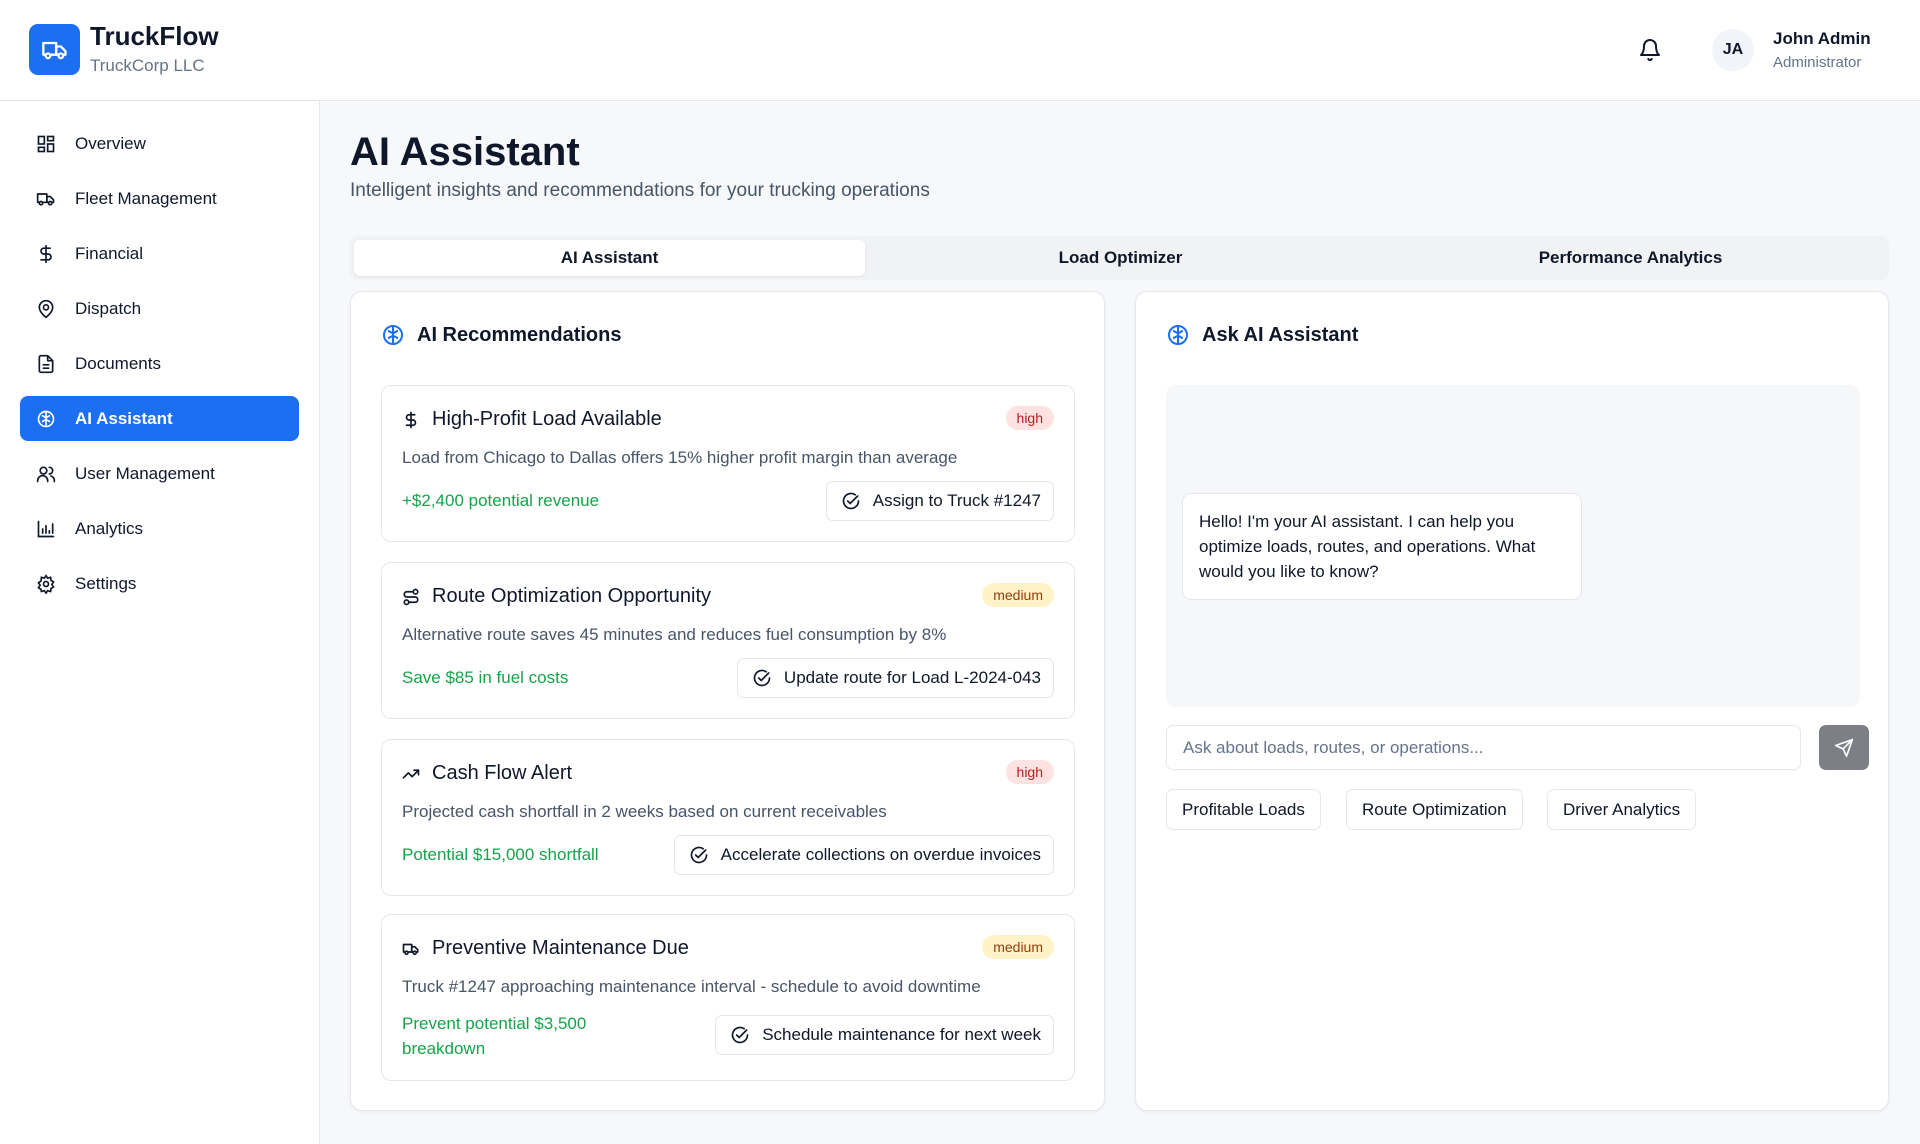  What do you see at coordinates (411, 596) in the screenshot?
I see `route-icon` at bounding box center [411, 596].